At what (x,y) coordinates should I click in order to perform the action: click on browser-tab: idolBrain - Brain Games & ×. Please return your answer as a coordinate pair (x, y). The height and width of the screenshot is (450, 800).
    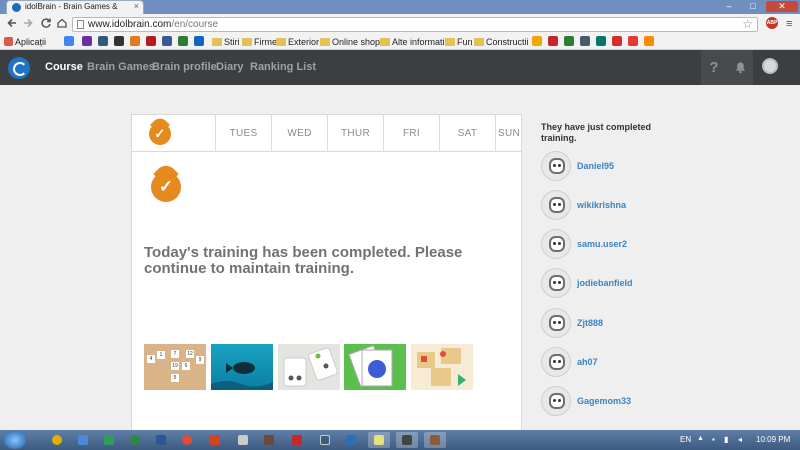
    Looking at the image, I should click on (75, 7).